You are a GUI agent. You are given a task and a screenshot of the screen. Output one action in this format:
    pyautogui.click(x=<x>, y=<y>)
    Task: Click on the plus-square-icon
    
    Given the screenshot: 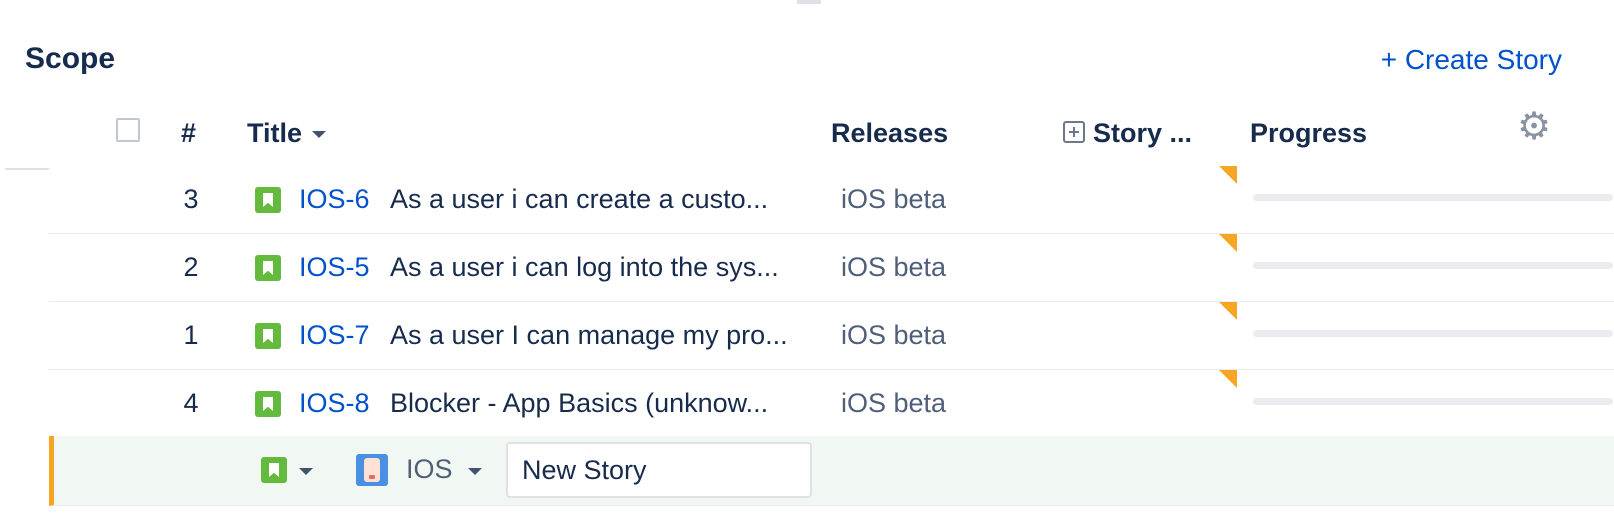 What is the action you would take?
    pyautogui.click(x=1074, y=132)
    